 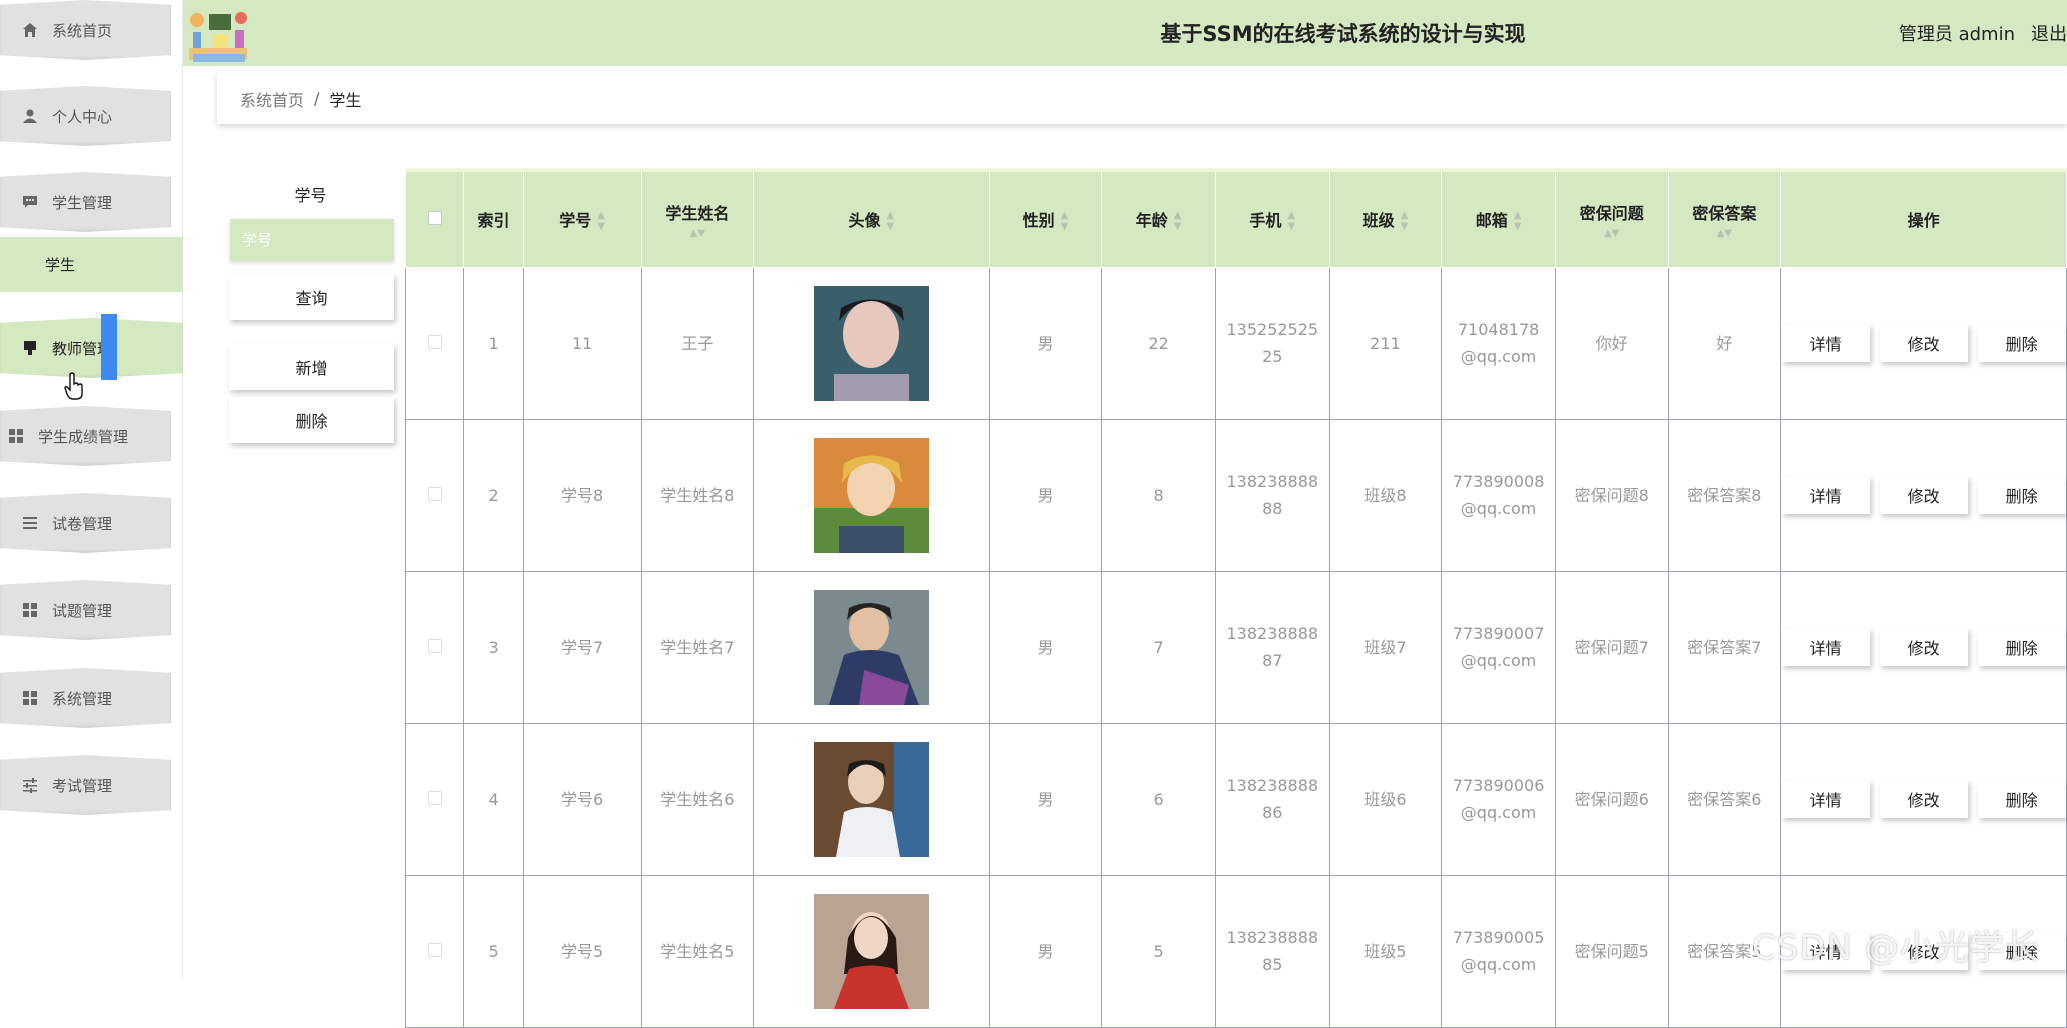 What do you see at coordinates (82, 698) in the screenshot?
I see `sidebar-item-label: 系统管理` at bounding box center [82, 698].